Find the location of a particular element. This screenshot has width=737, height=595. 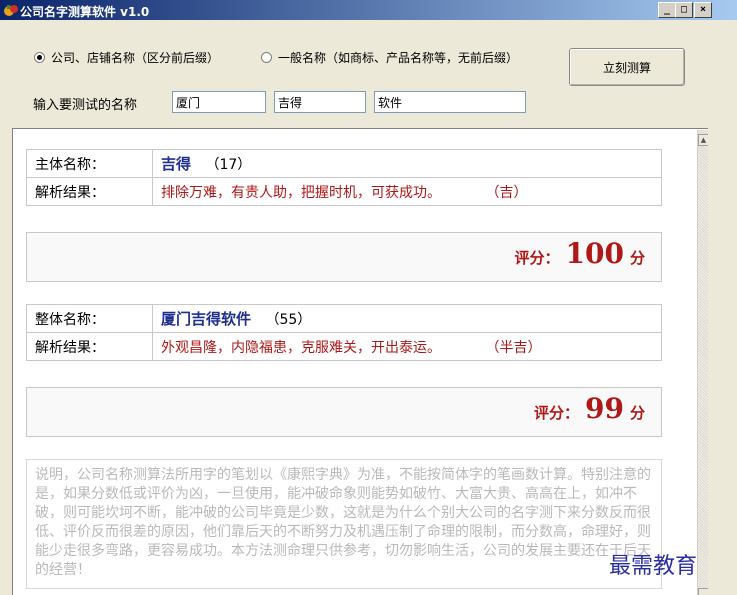

title-bar: 公司名字测算软件 v1.0 _ □ × is located at coordinates (368, 10).